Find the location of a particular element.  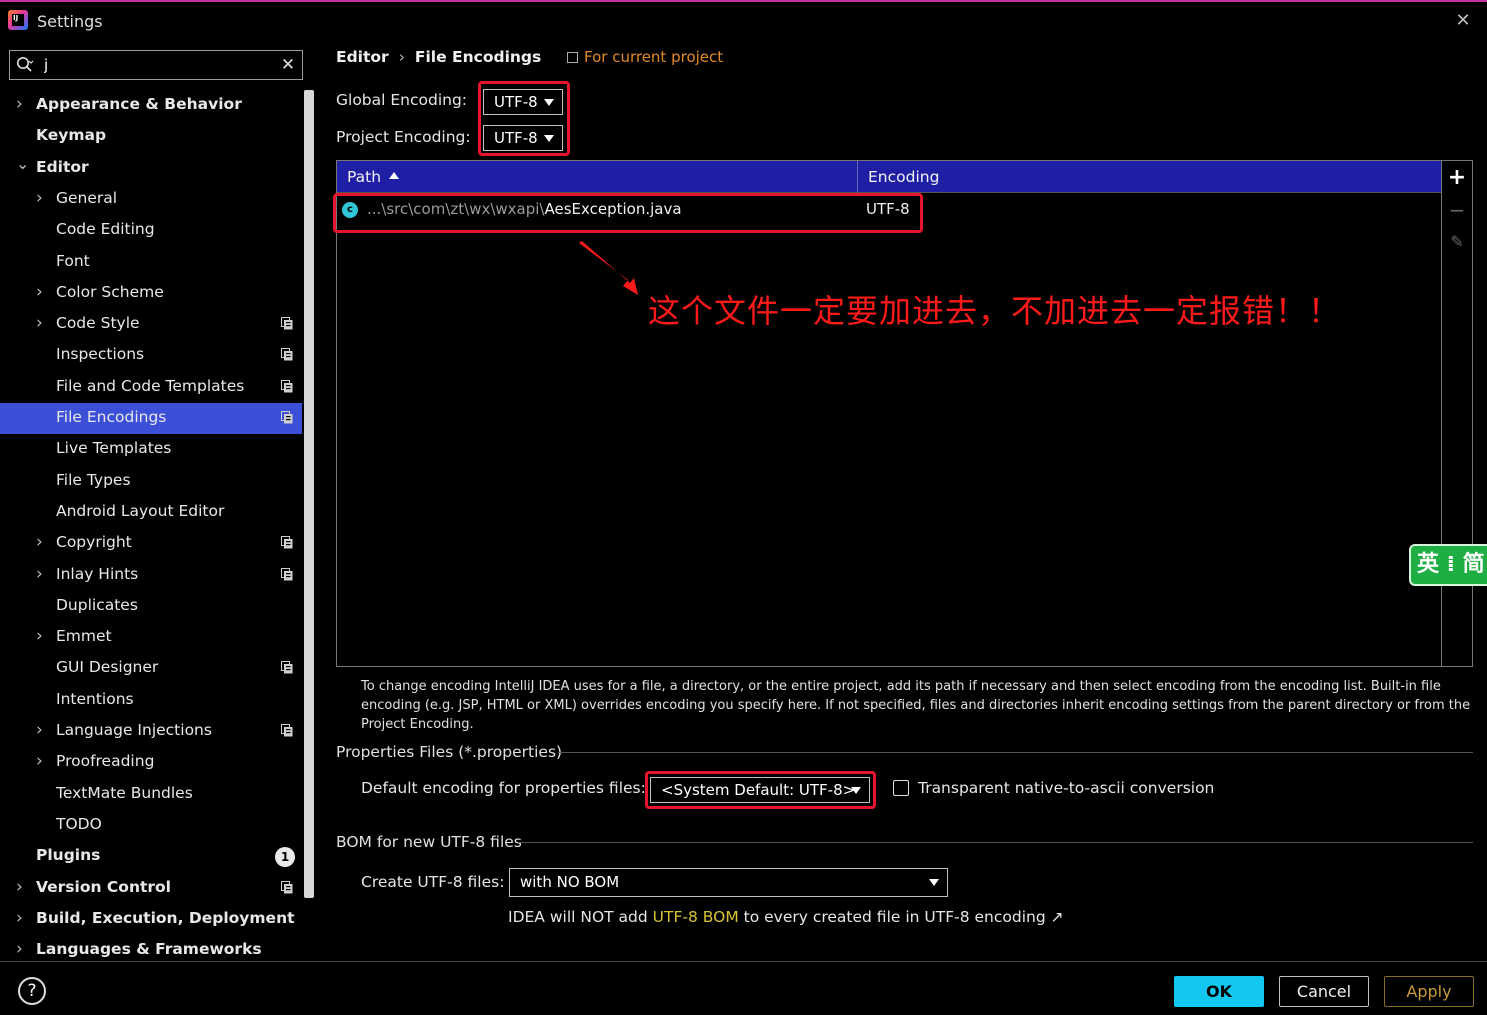

properties-encoding-dropdown: <System Default: UTF-8> is located at coordinates (760, 790).